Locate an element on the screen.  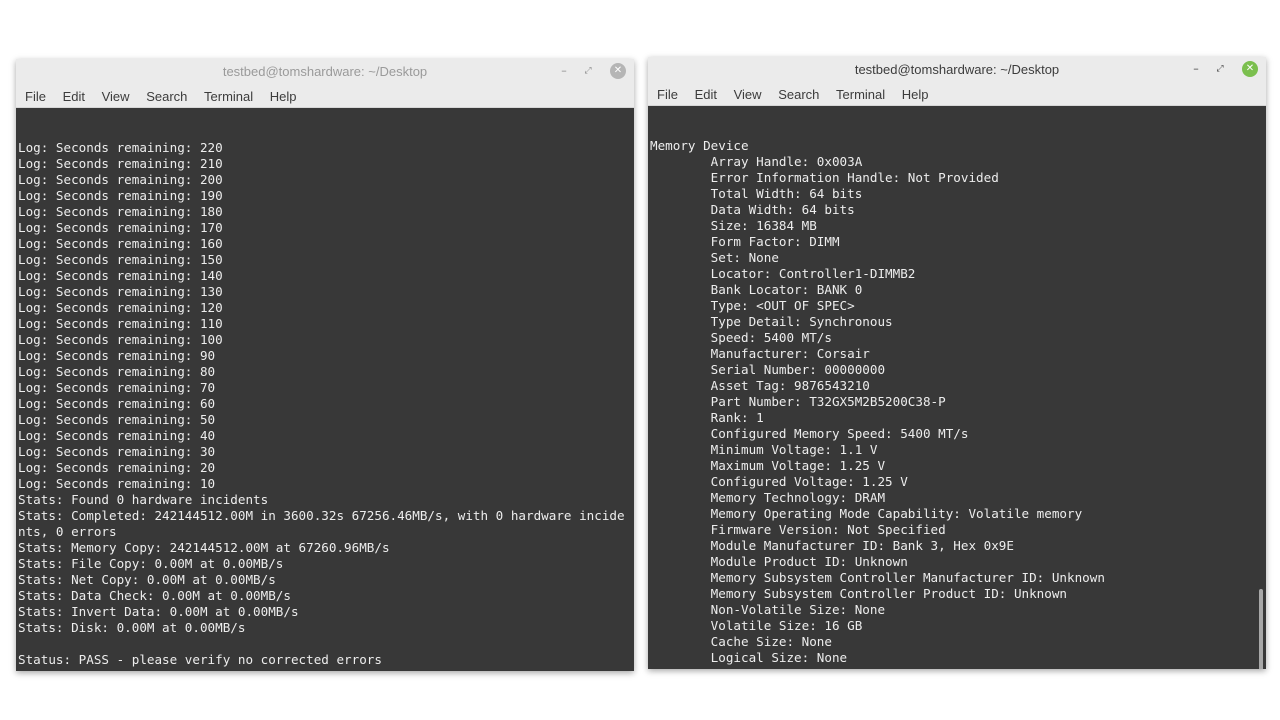
output-line: Rank: 1 is located at coordinates (707, 417).